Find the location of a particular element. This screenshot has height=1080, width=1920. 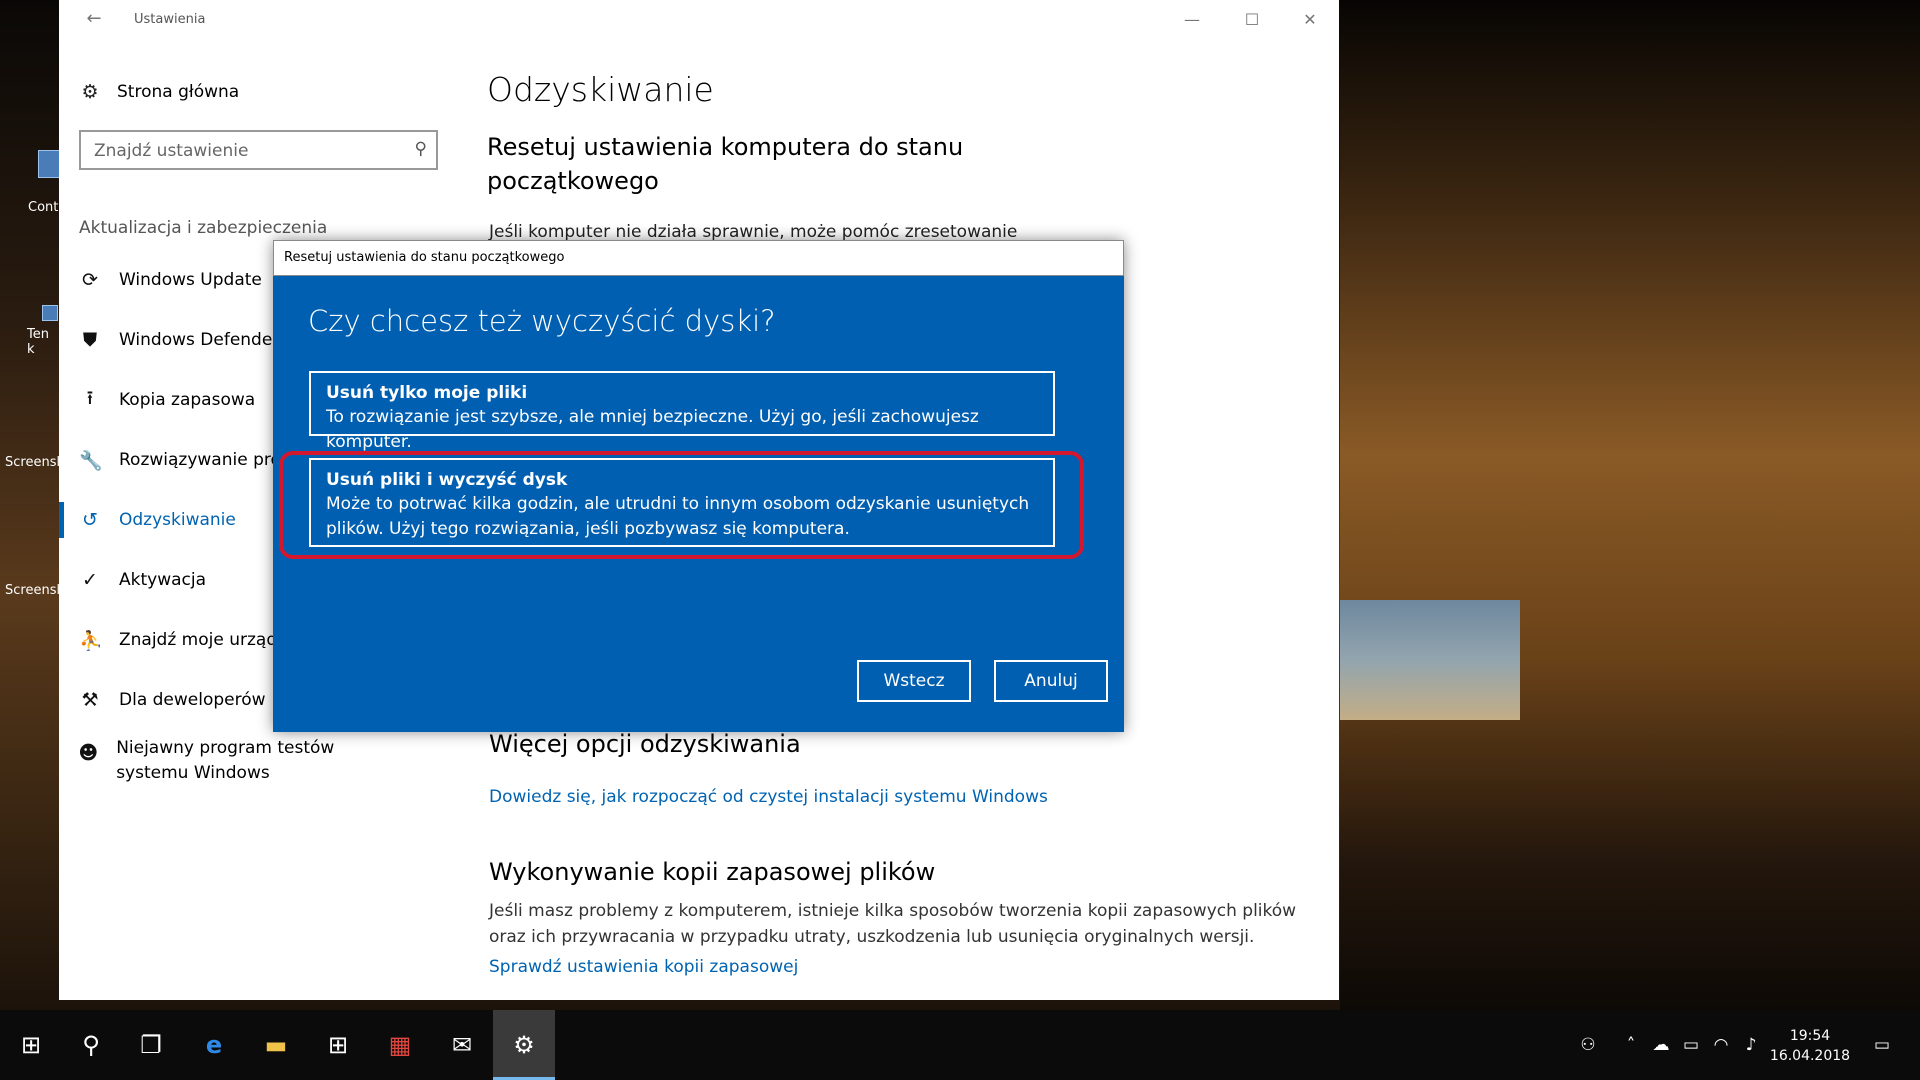

insider-icon: ☻ is located at coordinates (88, 753).